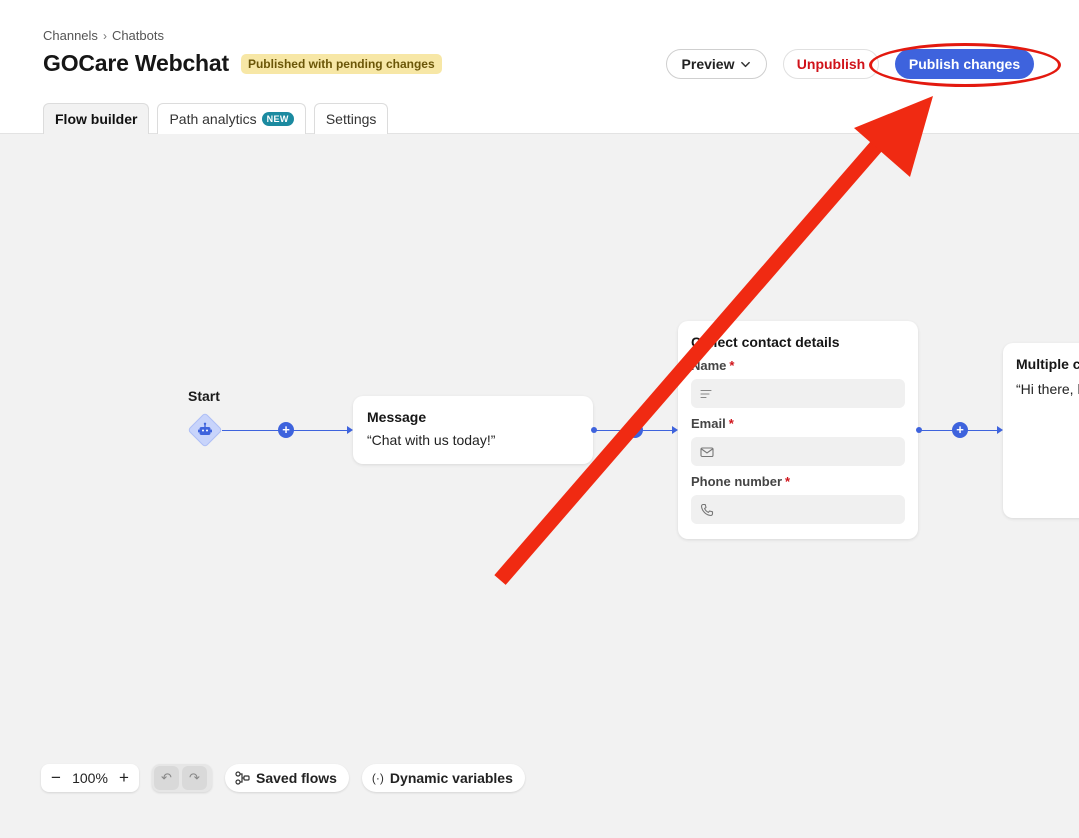 The width and height of the screenshot is (1079, 838). I want to click on undo-redo-controls: ↶ ↷, so click(182, 778).